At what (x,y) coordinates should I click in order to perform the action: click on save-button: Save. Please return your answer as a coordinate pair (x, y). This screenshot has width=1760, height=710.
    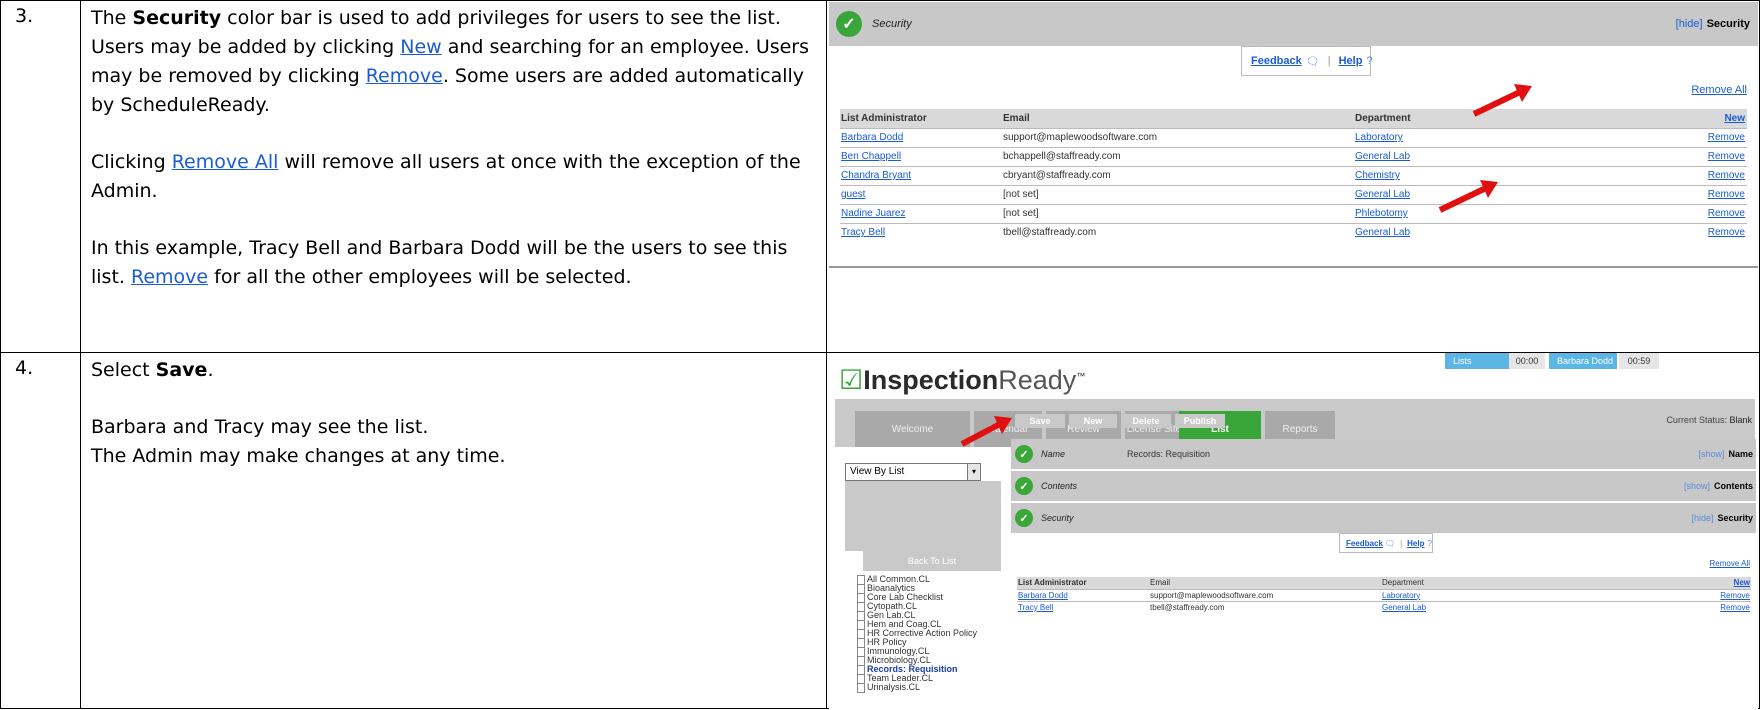
    Looking at the image, I should click on (1040, 421).